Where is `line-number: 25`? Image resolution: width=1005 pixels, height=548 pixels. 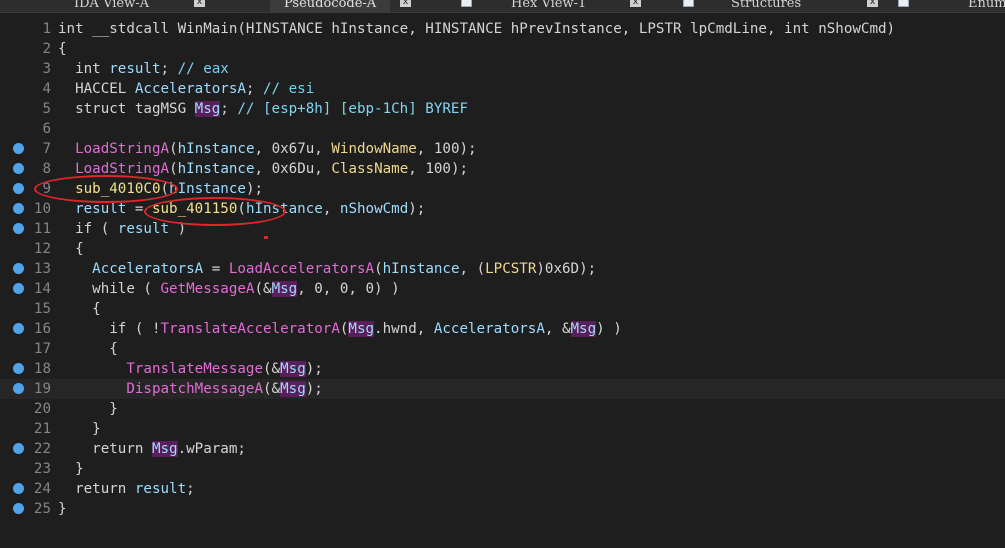 line-number: 25 is located at coordinates (42, 509).